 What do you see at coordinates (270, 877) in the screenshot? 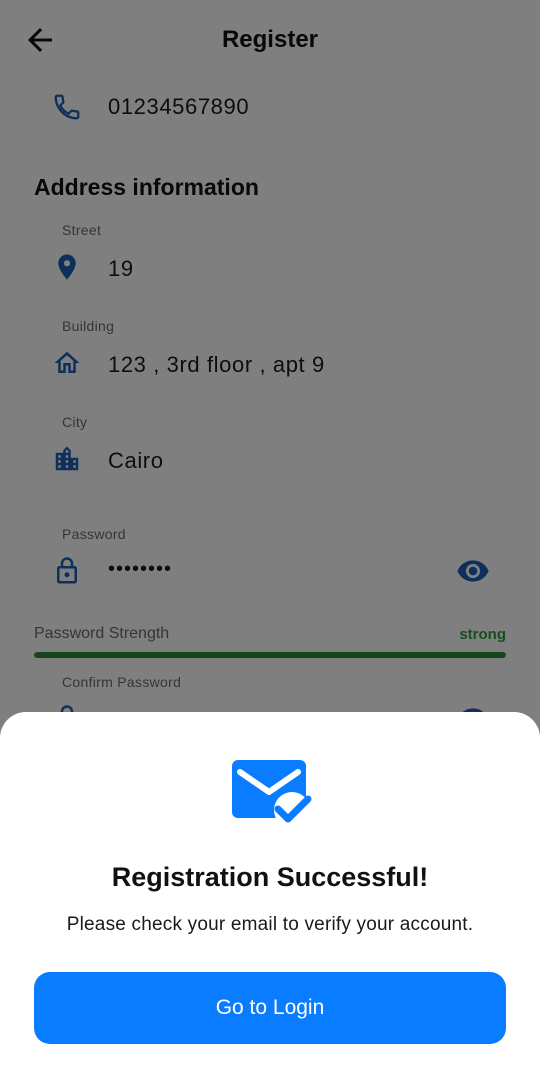
I see `dialog-title: Registration Successful!` at bounding box center [270, 877].